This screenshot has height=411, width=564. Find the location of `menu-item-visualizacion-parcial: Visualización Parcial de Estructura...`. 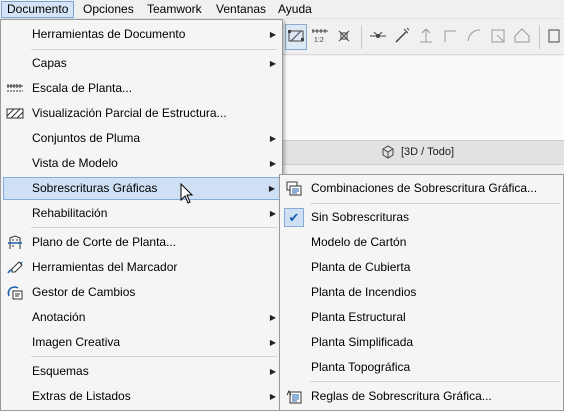

menu-item-visualizacion-parcial: Visualización Parcial de Estructura... is located at coordinates (141, 113).